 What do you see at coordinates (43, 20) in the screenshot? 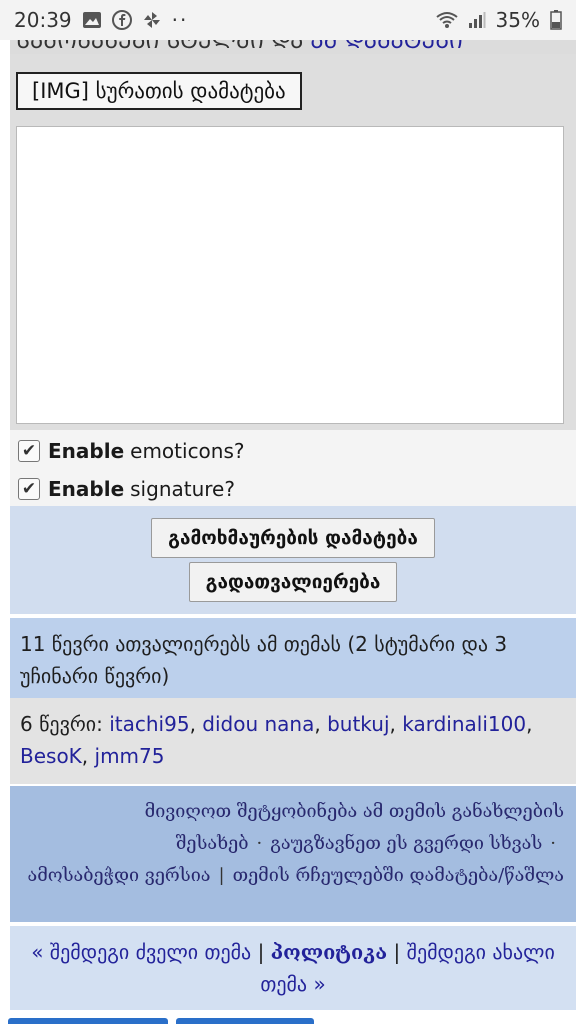
I see `status-time: 20:39` at bounding box center [43, 20].